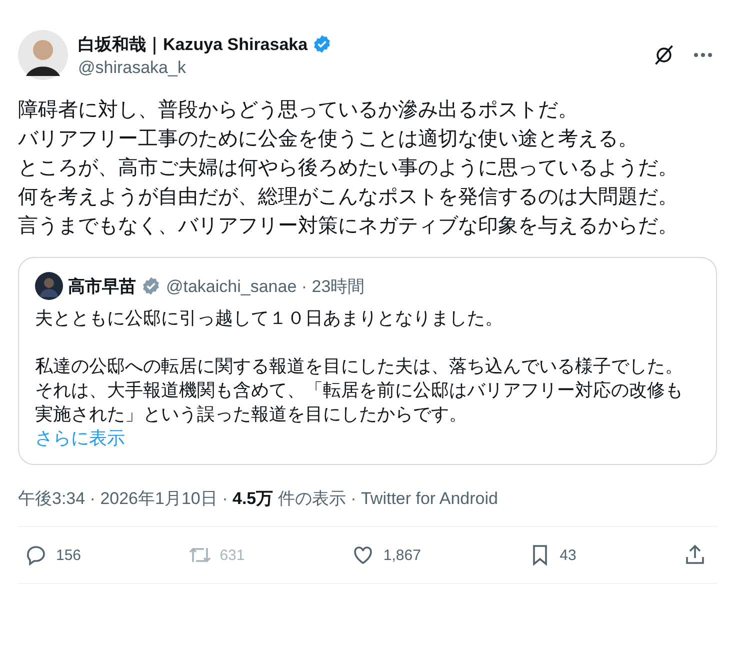  Describe the element at coordinates (358, 68) in the screenshot. I see `author-handle: @shirasaka_k` at that location.